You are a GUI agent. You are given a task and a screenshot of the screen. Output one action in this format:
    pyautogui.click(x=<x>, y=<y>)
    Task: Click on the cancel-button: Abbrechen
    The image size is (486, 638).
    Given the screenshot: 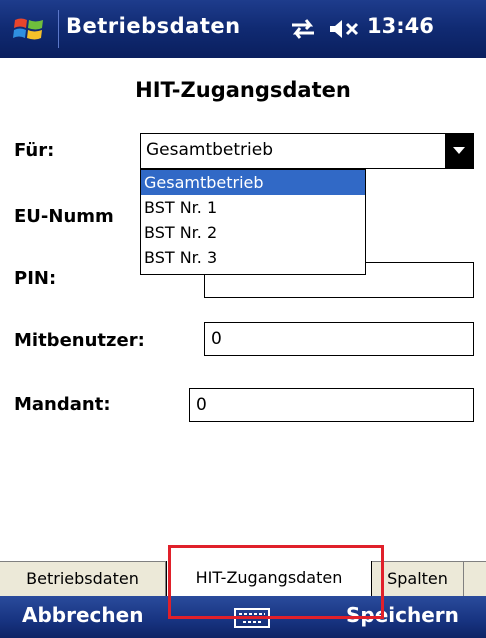 What is the action you would take?
    pyautogui.click(x=82, y=615)
    